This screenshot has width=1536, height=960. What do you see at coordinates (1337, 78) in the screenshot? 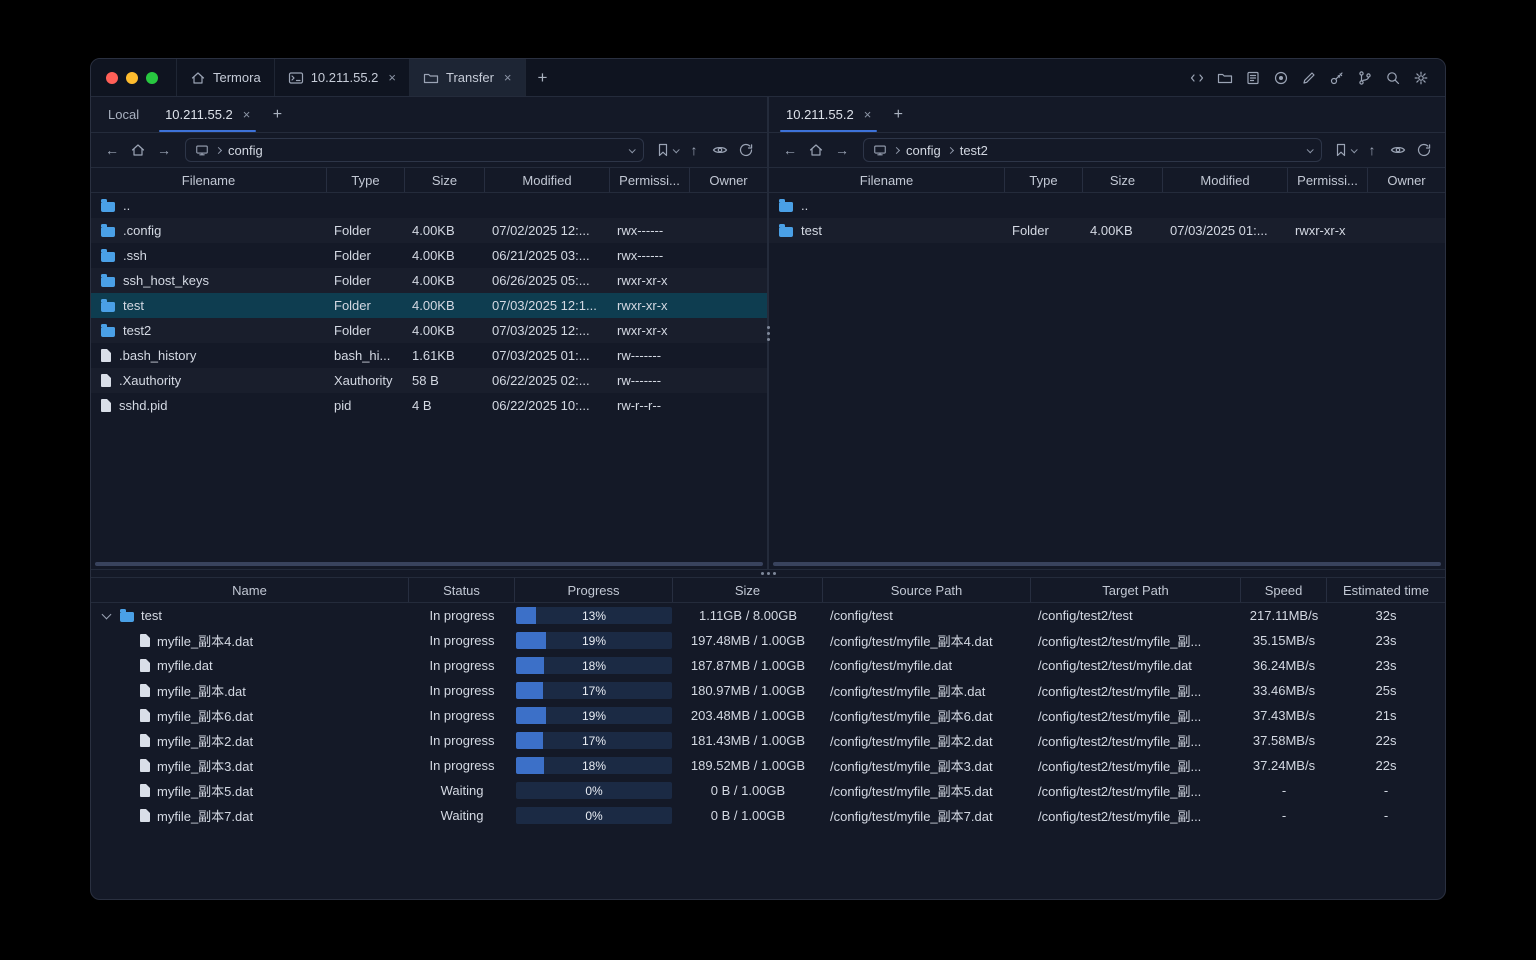
I see `key-icon` at bounding box center [1337, 78].